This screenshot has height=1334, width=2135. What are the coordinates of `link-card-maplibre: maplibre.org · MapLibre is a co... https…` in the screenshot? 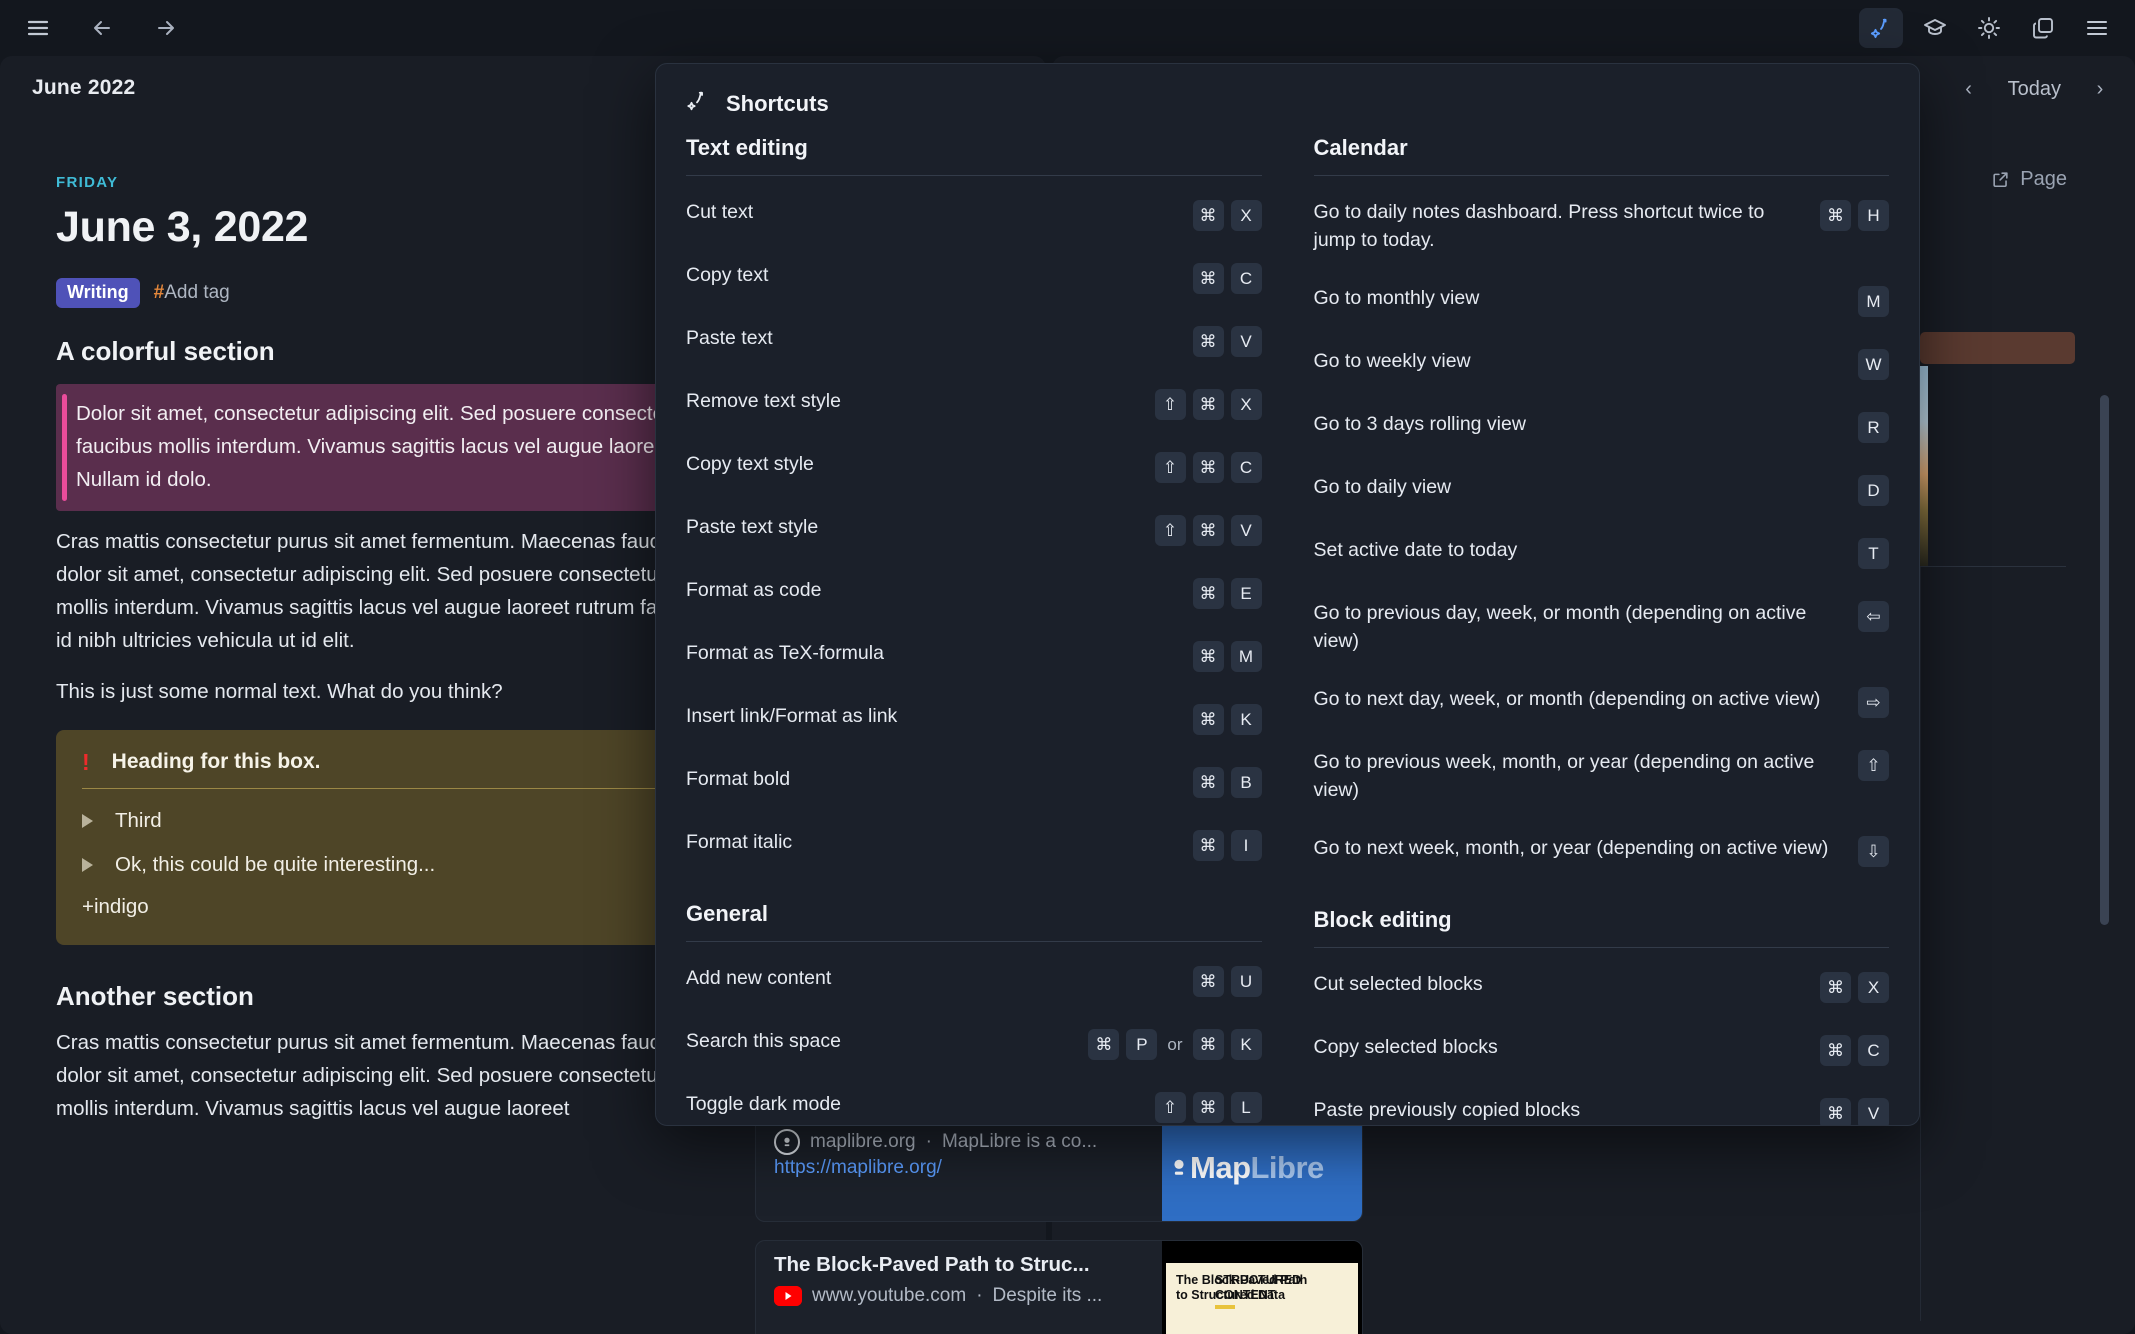 It's located at (1059, 1168).